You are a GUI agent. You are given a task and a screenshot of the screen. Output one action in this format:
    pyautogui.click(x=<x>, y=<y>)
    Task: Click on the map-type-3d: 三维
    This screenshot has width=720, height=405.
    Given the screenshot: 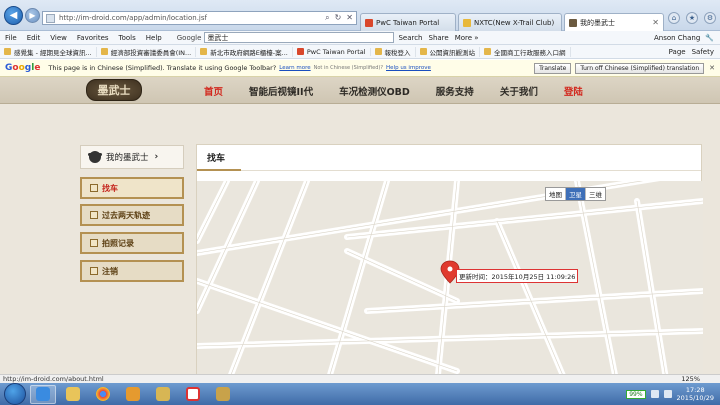 What is the action you would take?
    pyautogui.click(x=595, y=194)
    